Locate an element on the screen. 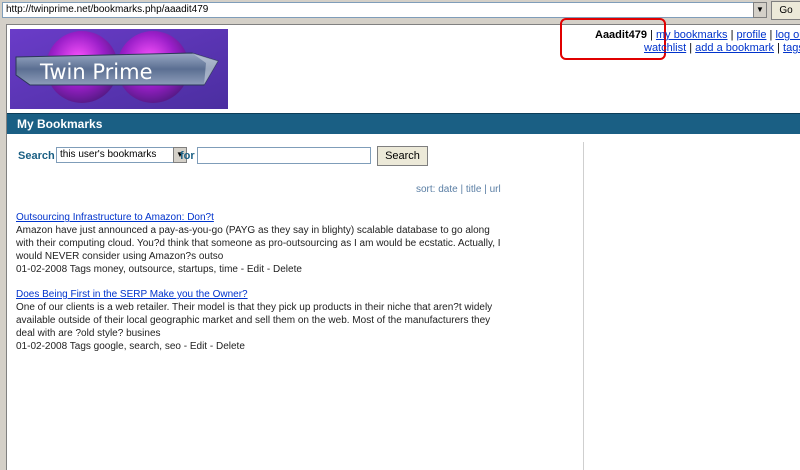  tags-link: tags is located at coordinates (791, 48).